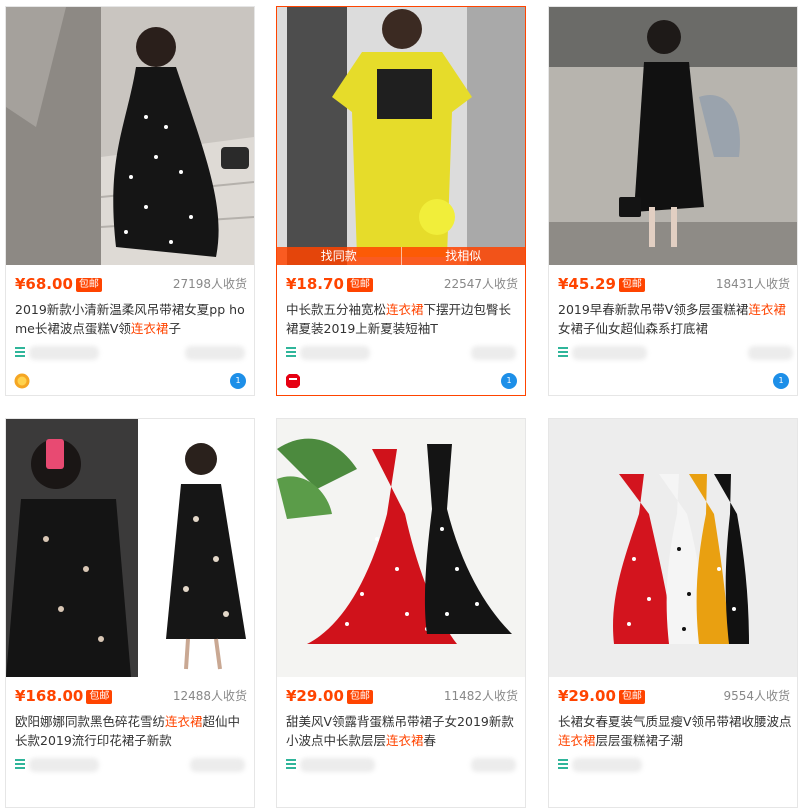 The height and width of the screenshot is (808, 808). I want to click on price: ¥68.00 包邮, so click(58, 284).